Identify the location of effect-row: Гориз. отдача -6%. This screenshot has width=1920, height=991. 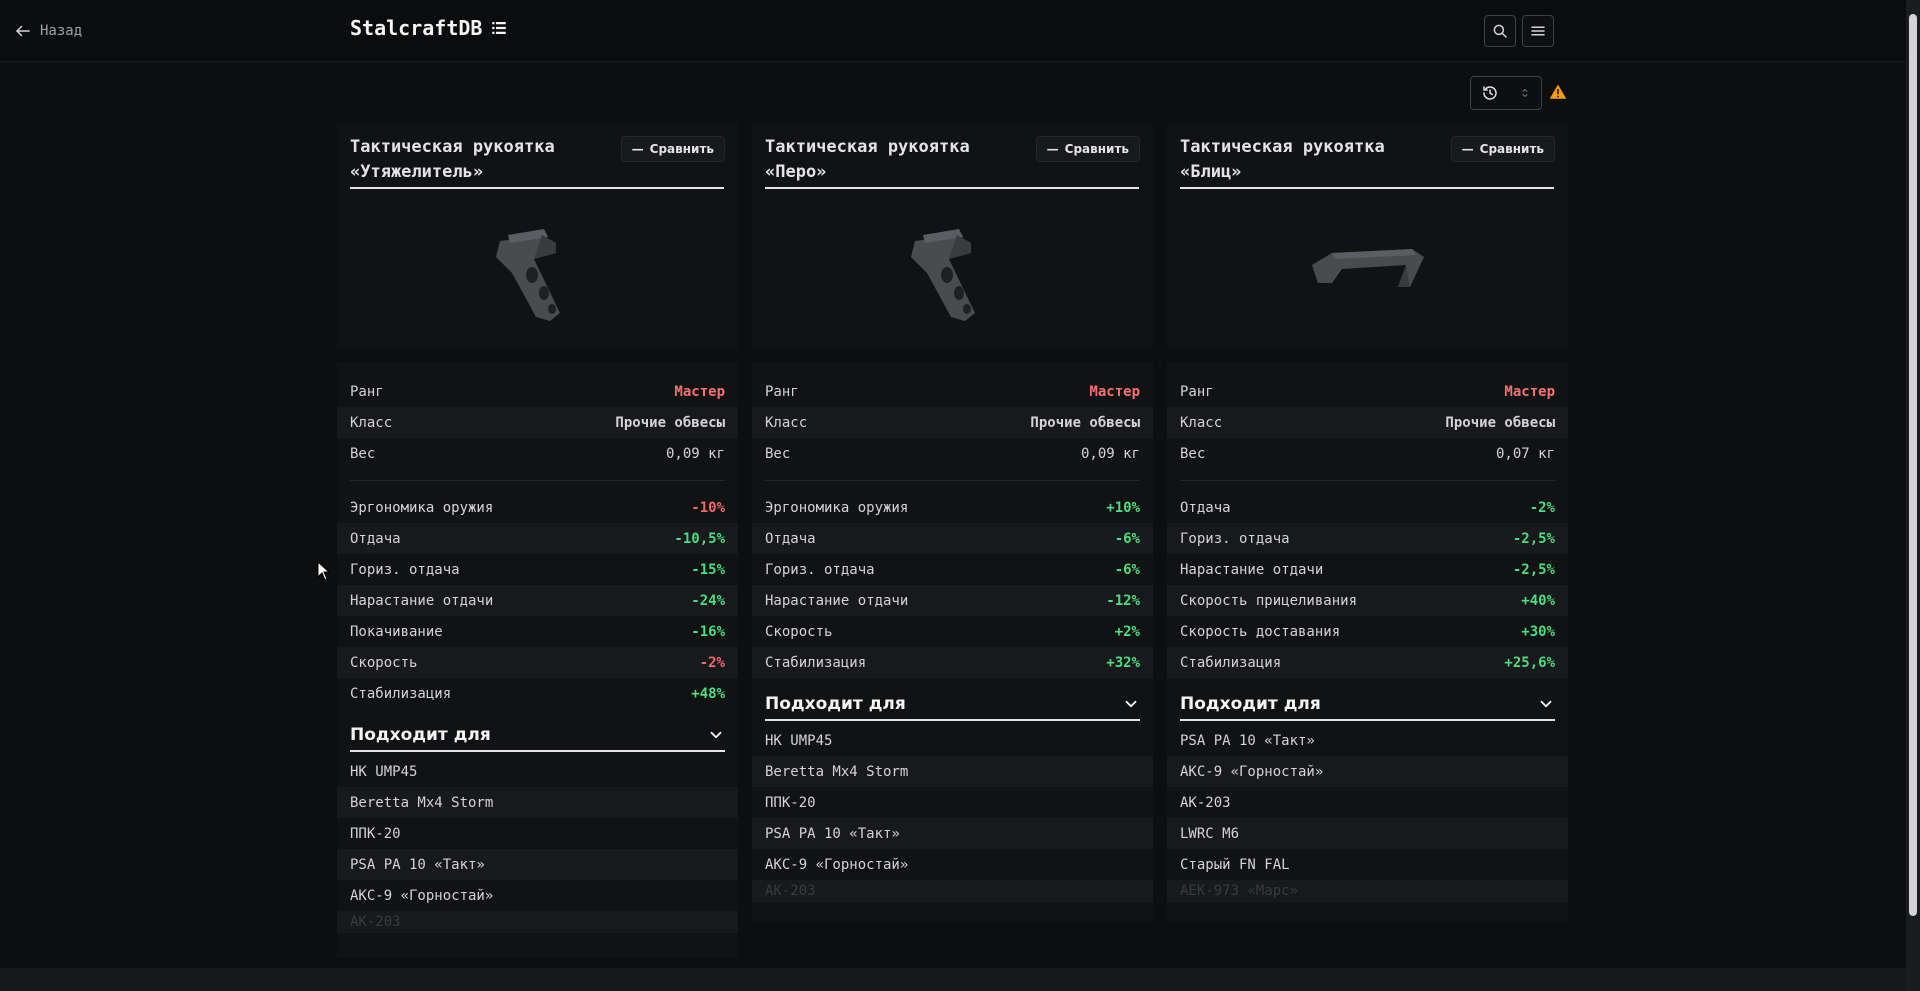
(952, 569).